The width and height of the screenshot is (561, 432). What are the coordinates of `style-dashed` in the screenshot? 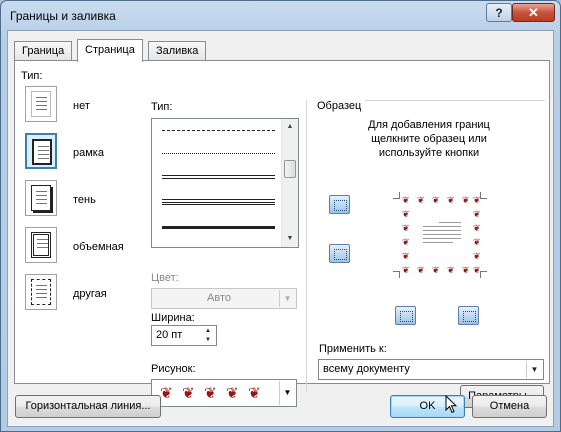 It's located at (218, 130).